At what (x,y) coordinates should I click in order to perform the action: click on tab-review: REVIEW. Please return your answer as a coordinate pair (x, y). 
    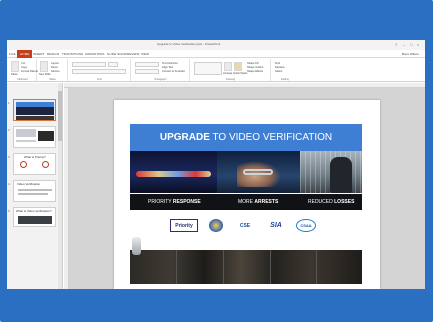
    Looking at the image, I should click on (133, 54).